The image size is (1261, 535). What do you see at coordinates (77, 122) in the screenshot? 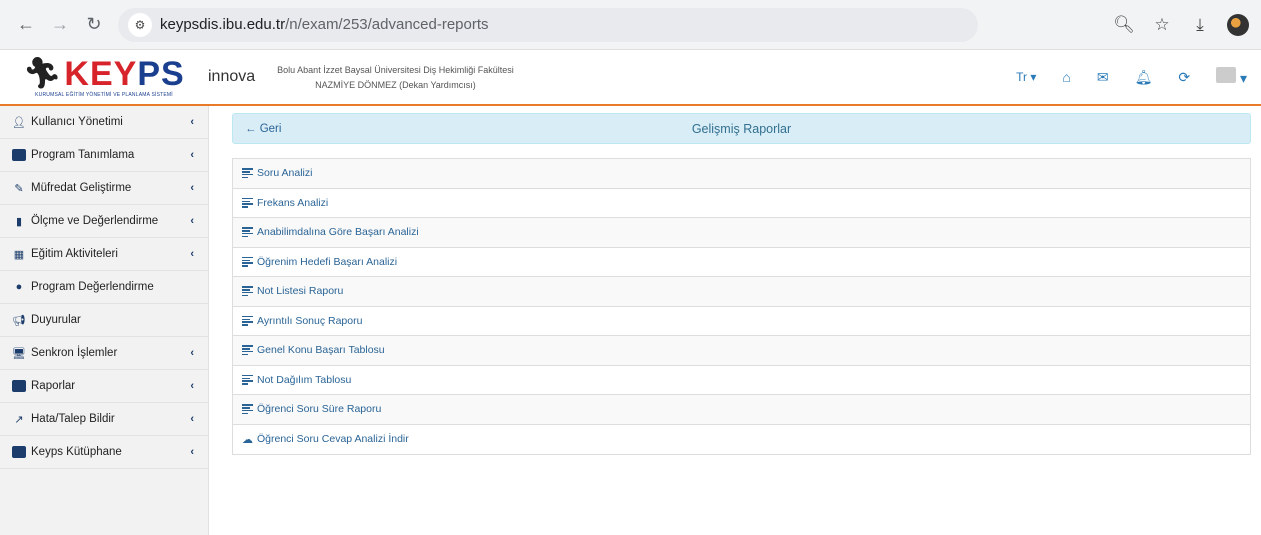
I see `sidebar-item-label: Kullanıcı Yönetimi` at bounding box center [77, 122].